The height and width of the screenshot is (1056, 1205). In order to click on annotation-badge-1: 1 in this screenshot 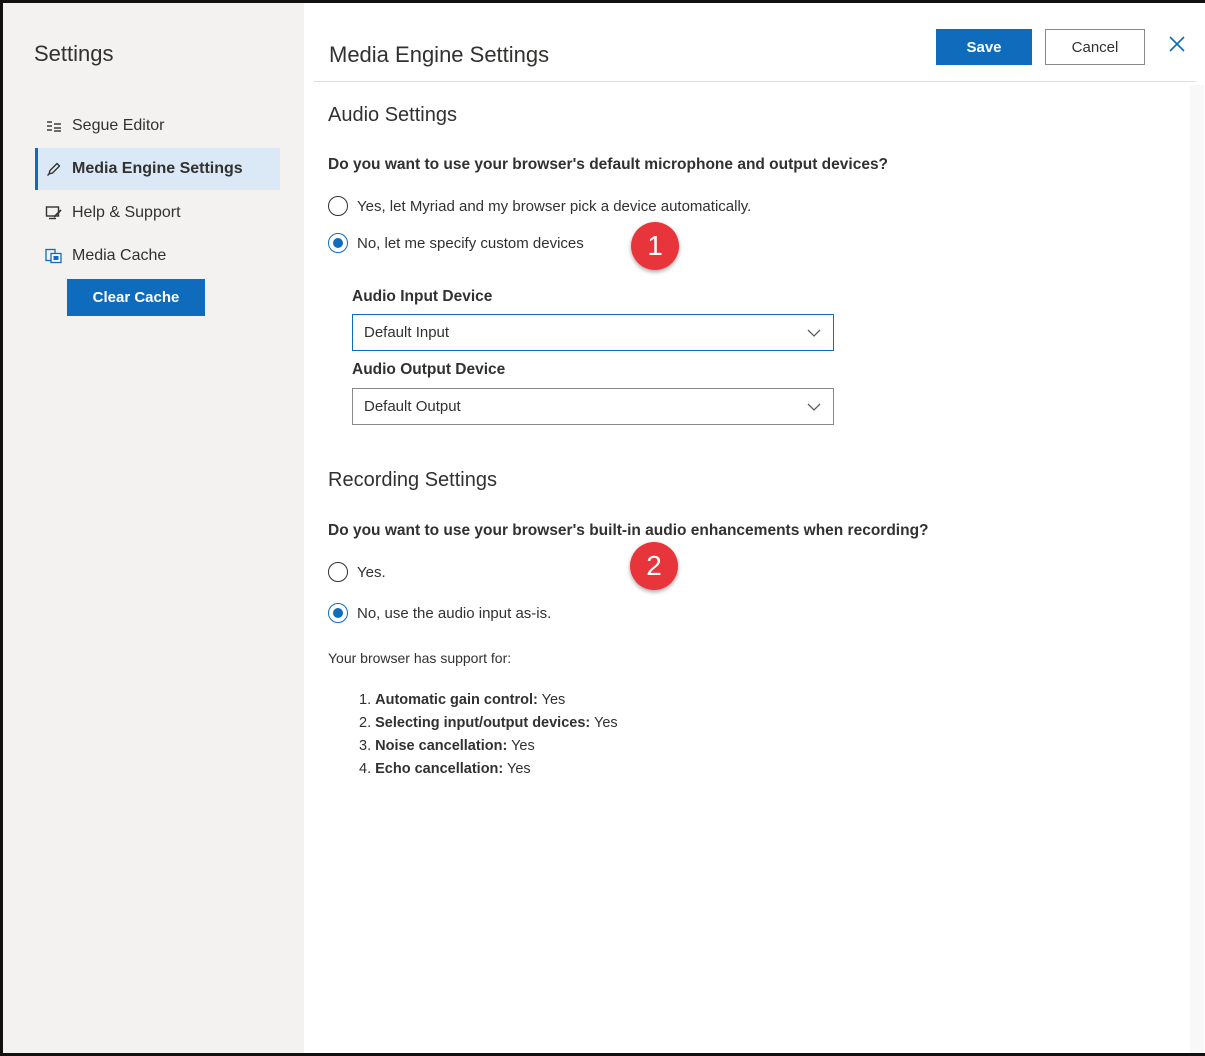, I will do `click(655, 246)`.